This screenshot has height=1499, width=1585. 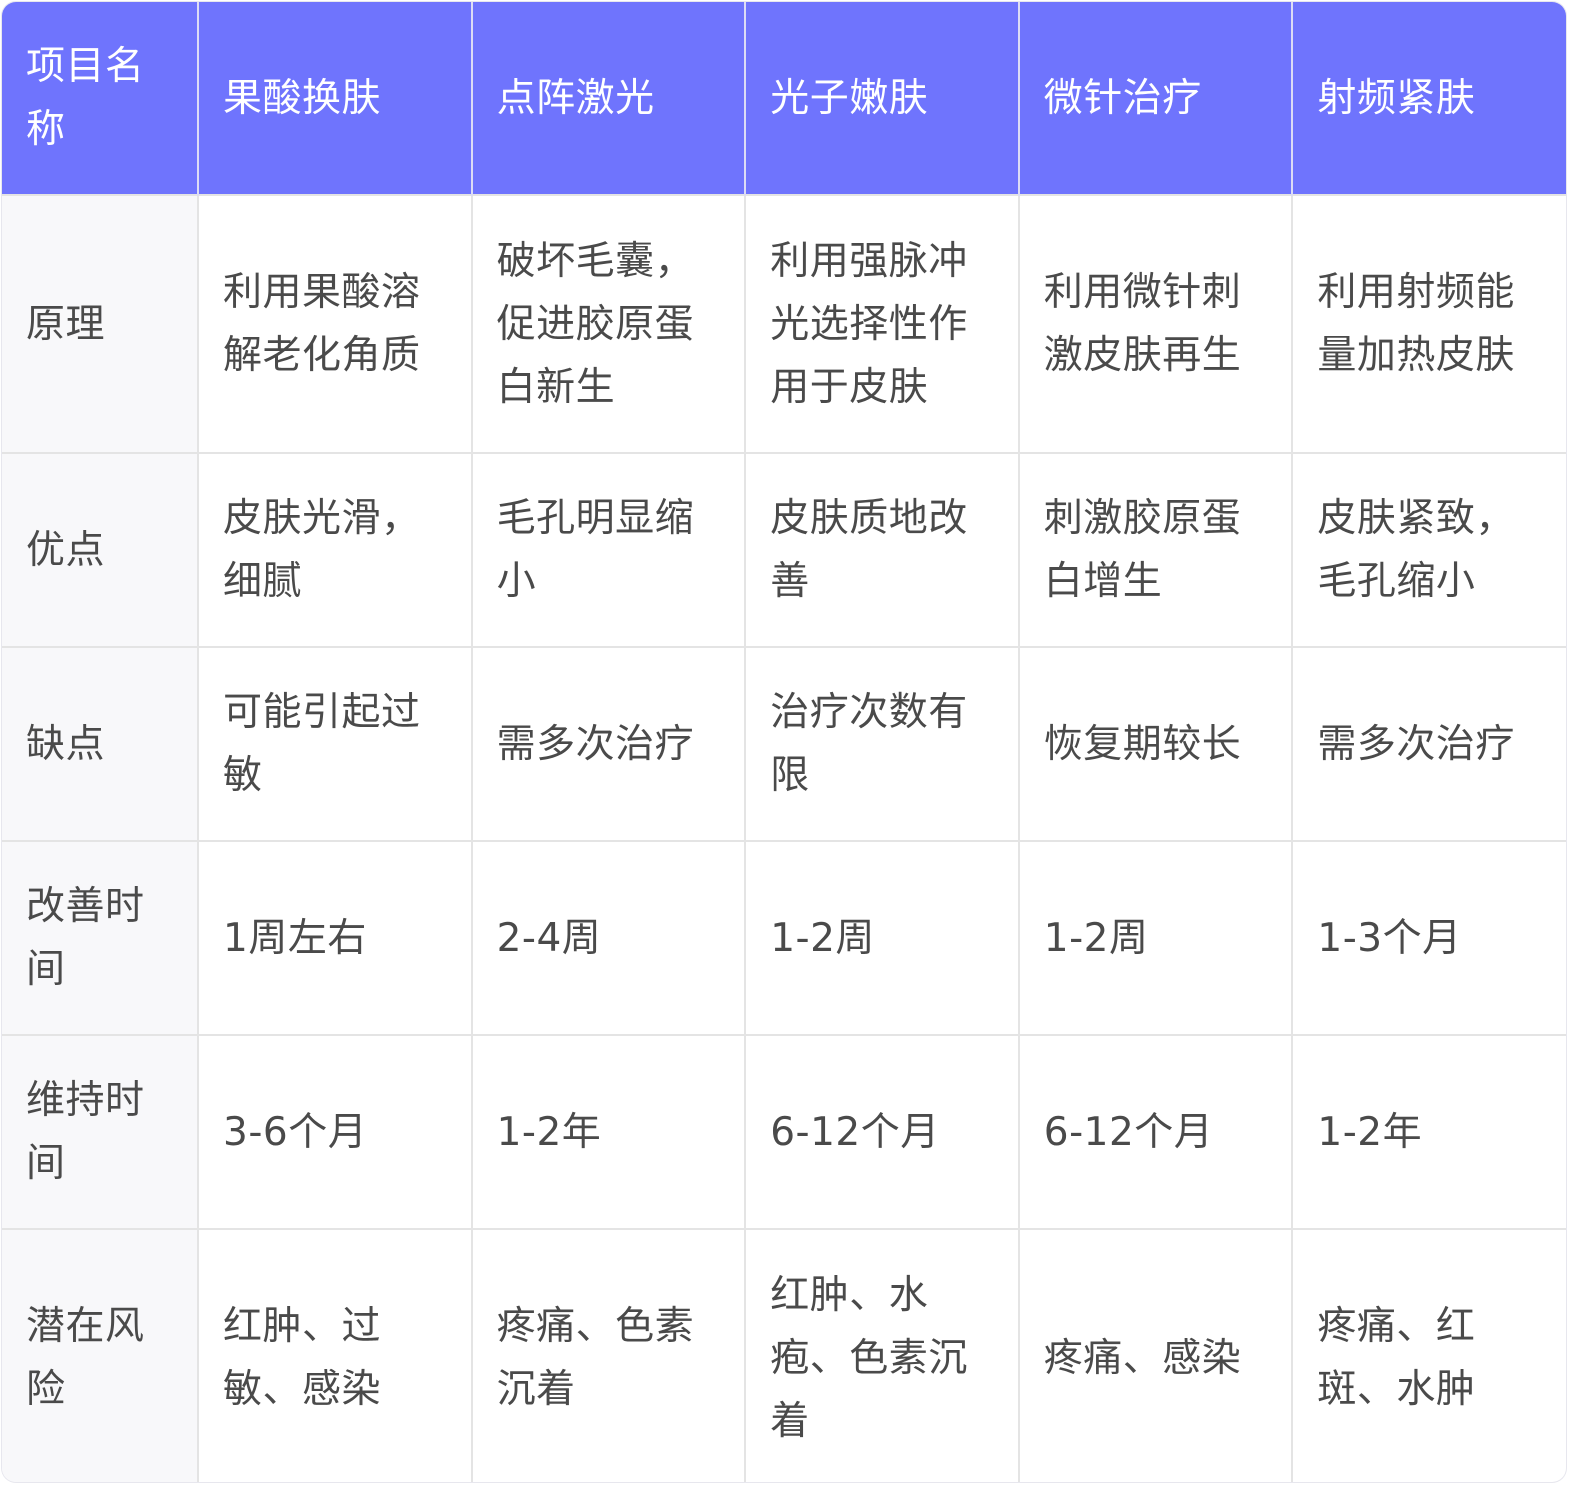 I want to click on table-cell: 利用微针刺激皮肤再生, so click(x=1156, y=323).